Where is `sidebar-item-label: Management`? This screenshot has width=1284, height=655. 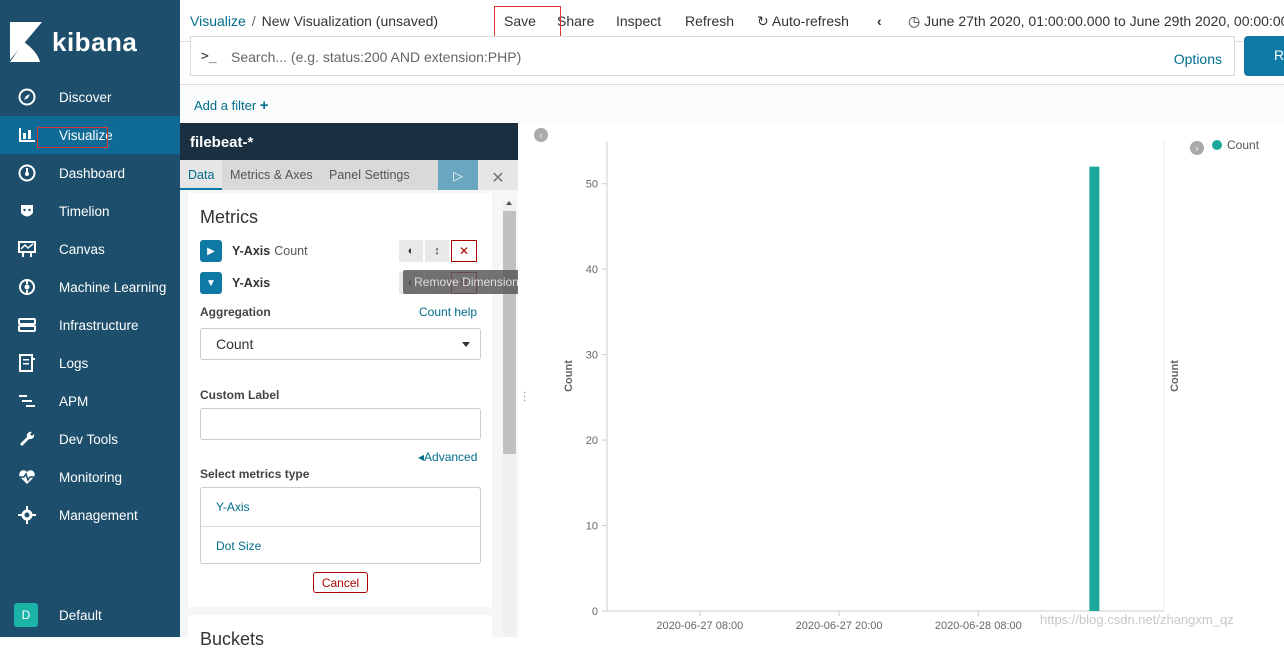 sidebar-item-label: Management is located at coordinates (98, 515).